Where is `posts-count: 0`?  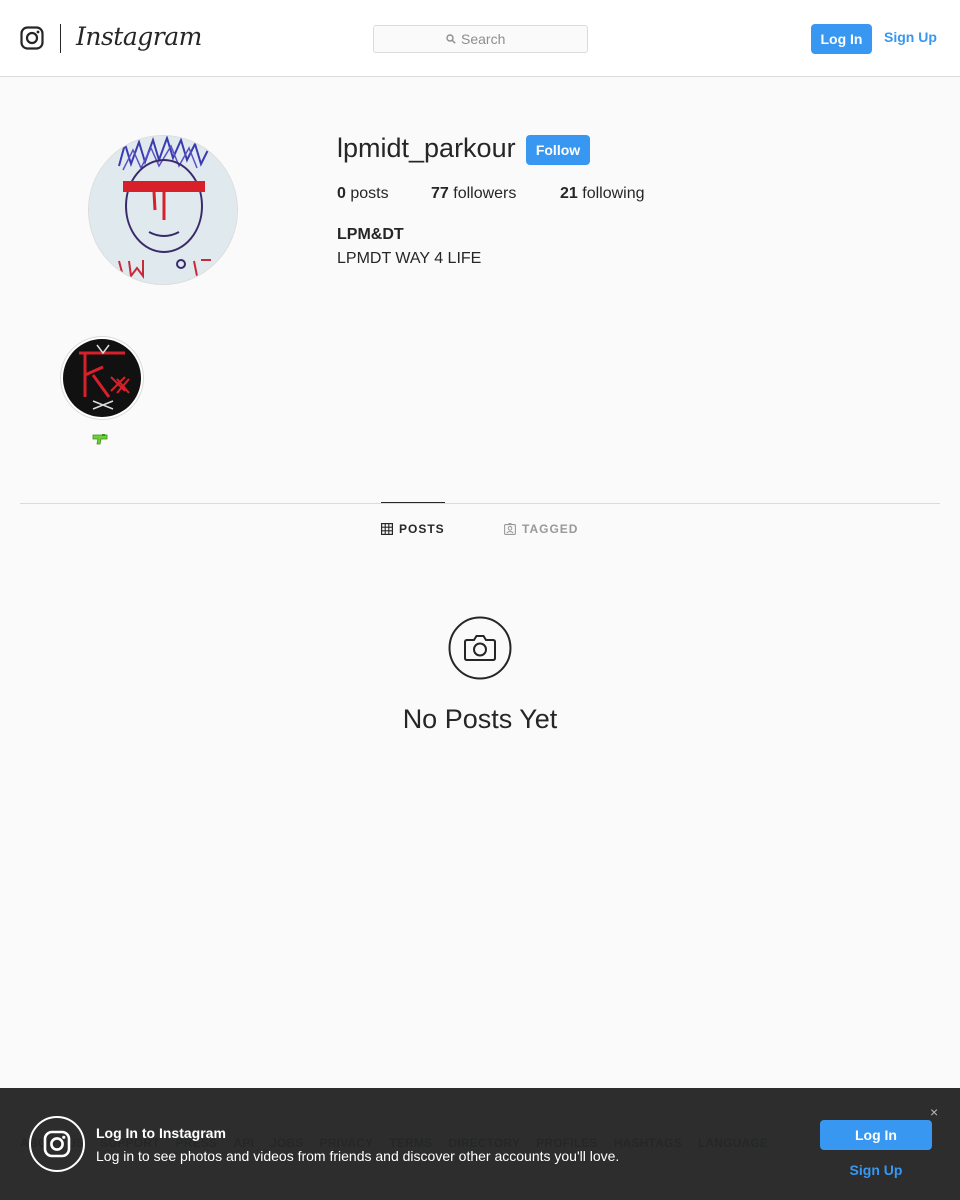
posts-count: 0 is located at coordinates (341, 193).